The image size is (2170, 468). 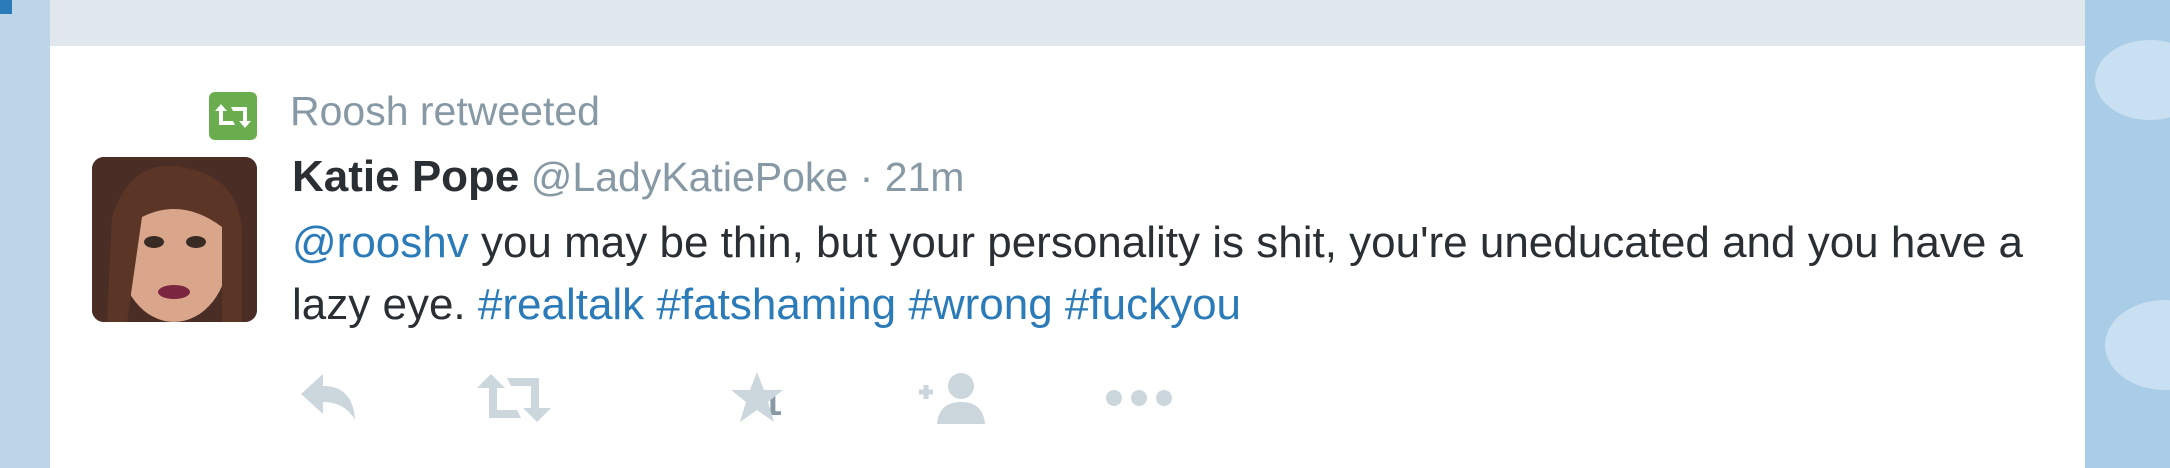 I want to click on retweet-button: 1, so click(x=629, y=400).